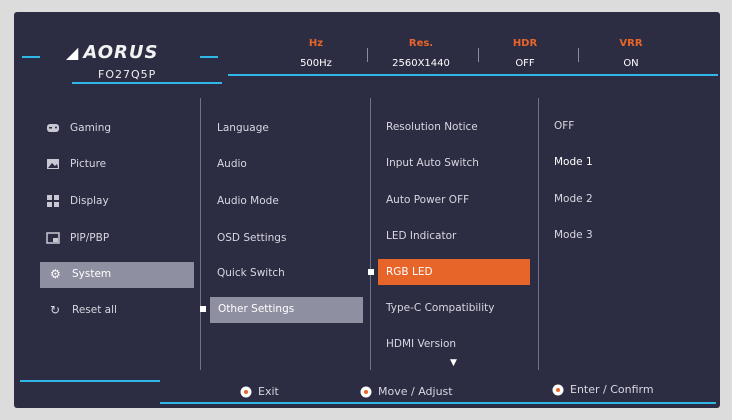 Image resolution: width=732 pixels, height=420 pixels. I want to click on footer-enter-confirm: Enter / Confirm, so click(603, 389).